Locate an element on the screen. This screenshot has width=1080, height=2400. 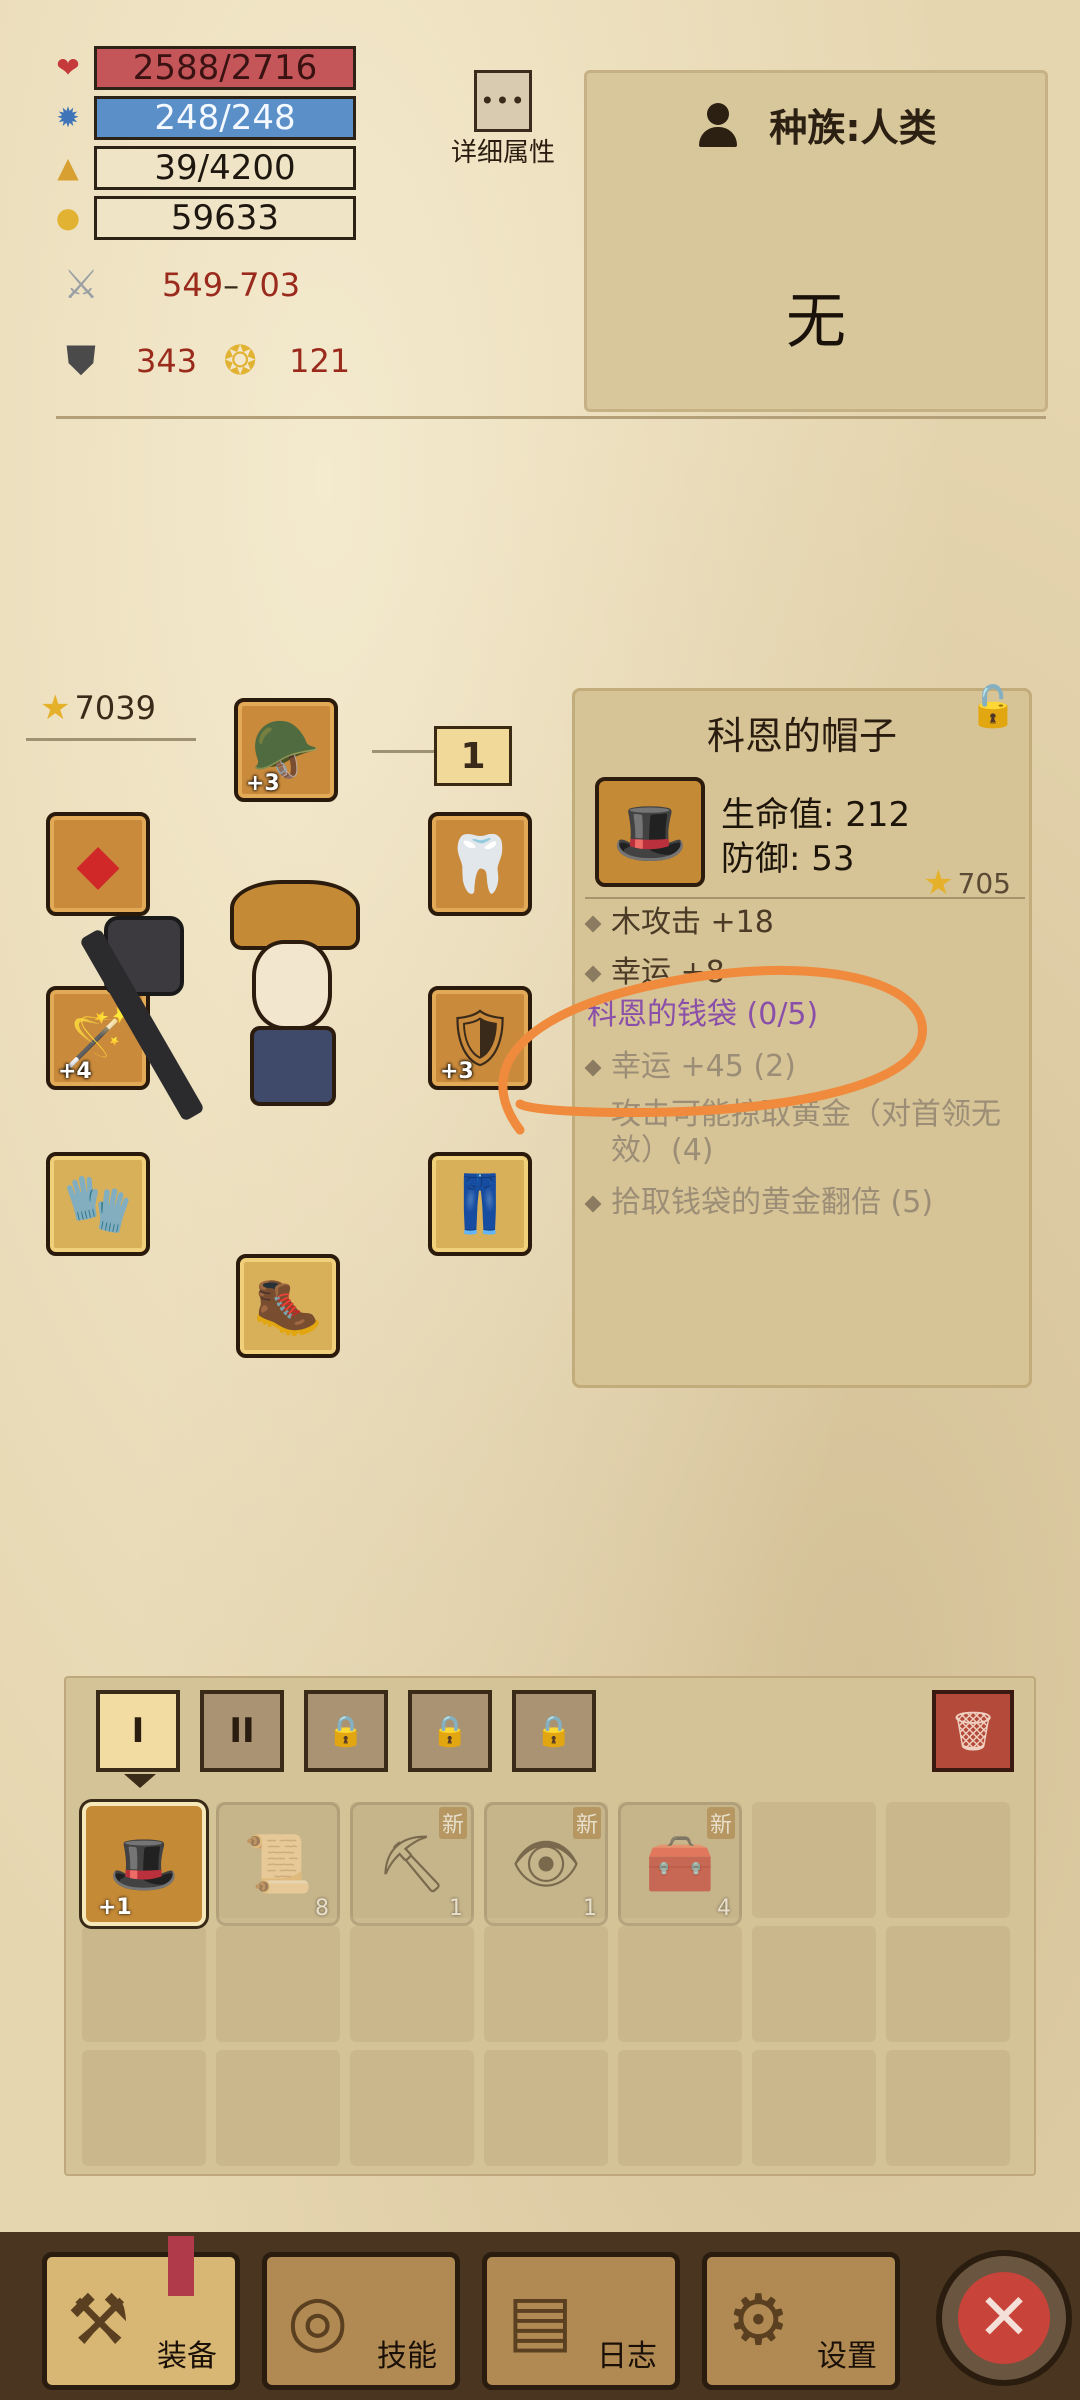
coin-pile-icon: ● is located at coordinates (68, 217).